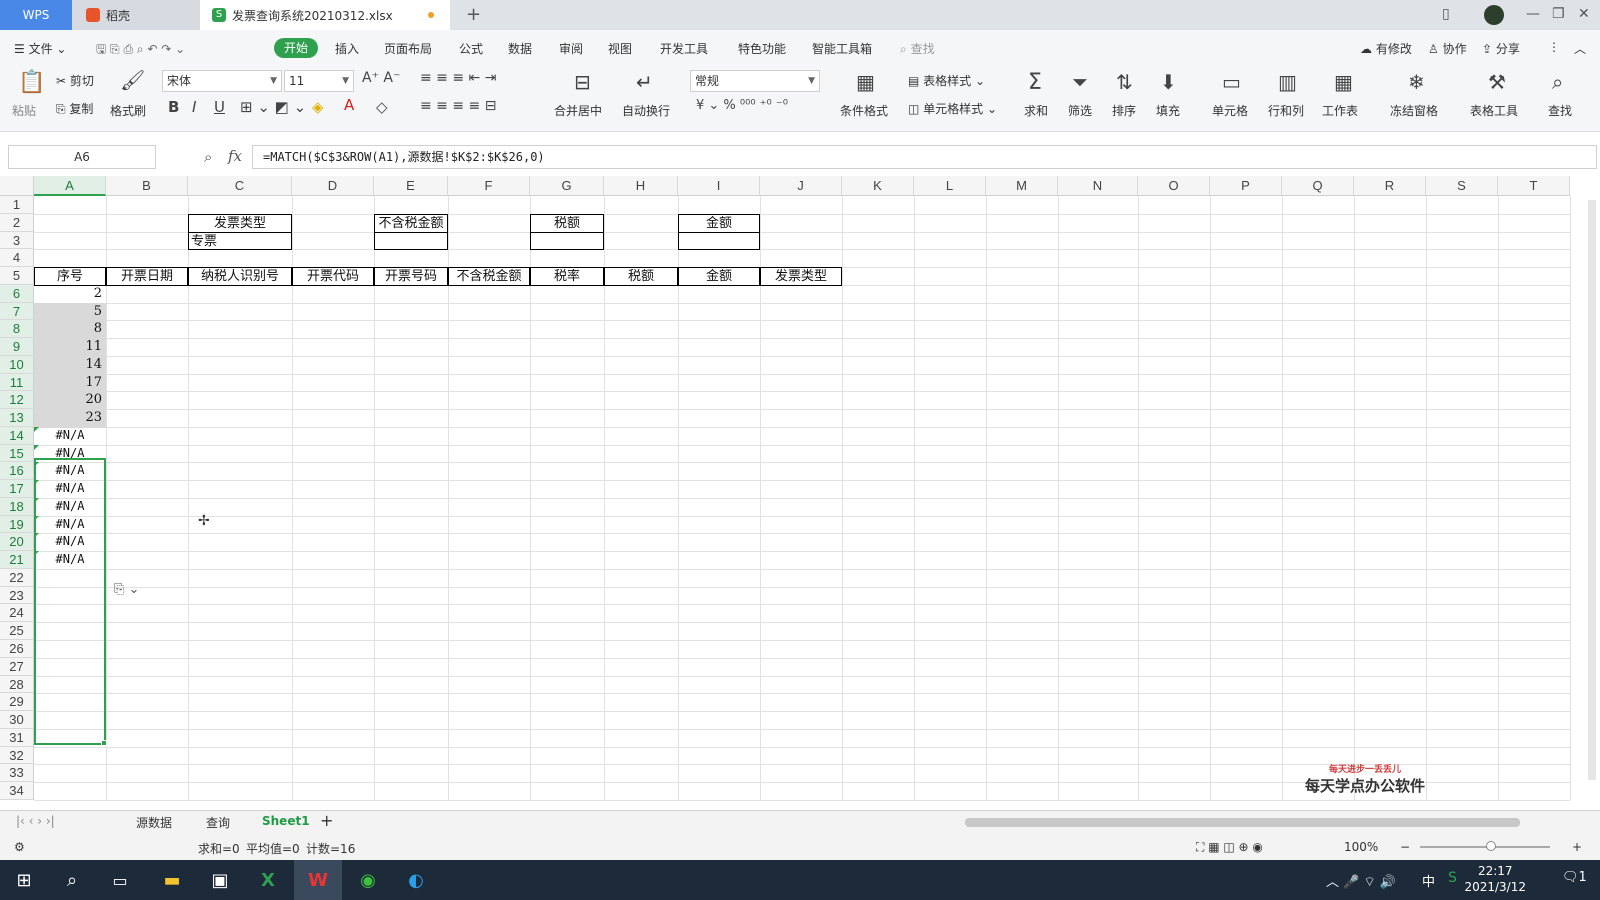 The height and width of the screenshot is (900, 1600). I want to click on menu-features: 特色功能, so click(762, 48).